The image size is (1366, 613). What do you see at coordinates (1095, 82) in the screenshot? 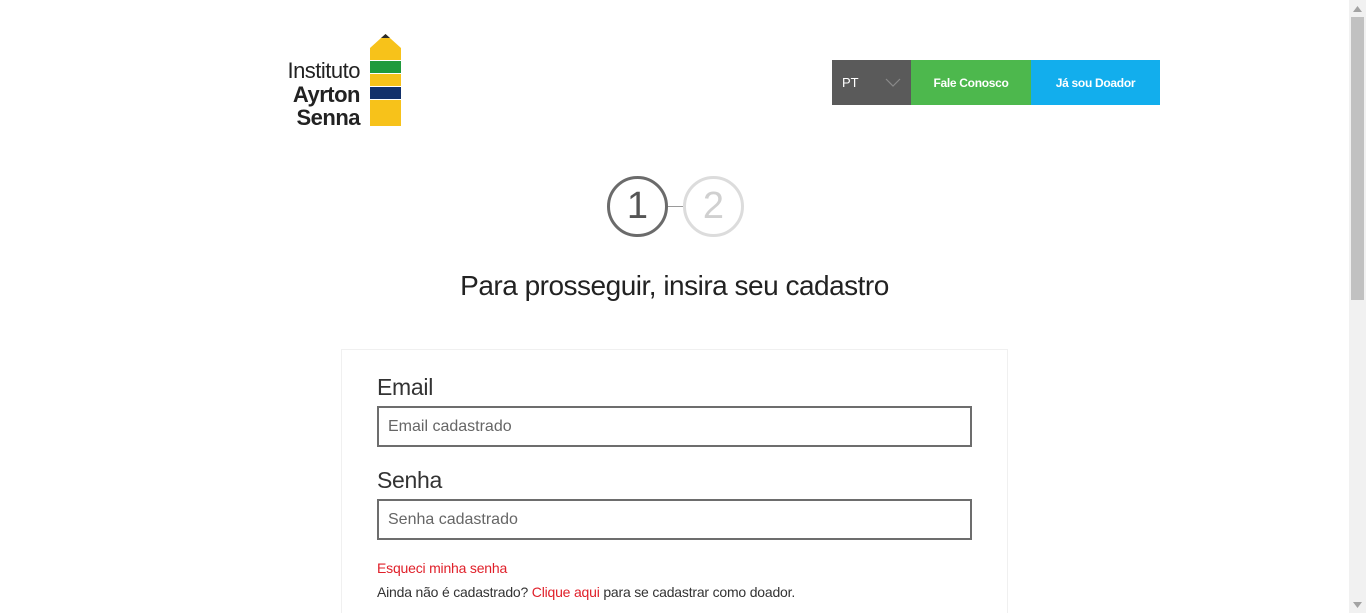
I see `already-donor-button: Já sou Doador` at bounding box center [1095, 82].